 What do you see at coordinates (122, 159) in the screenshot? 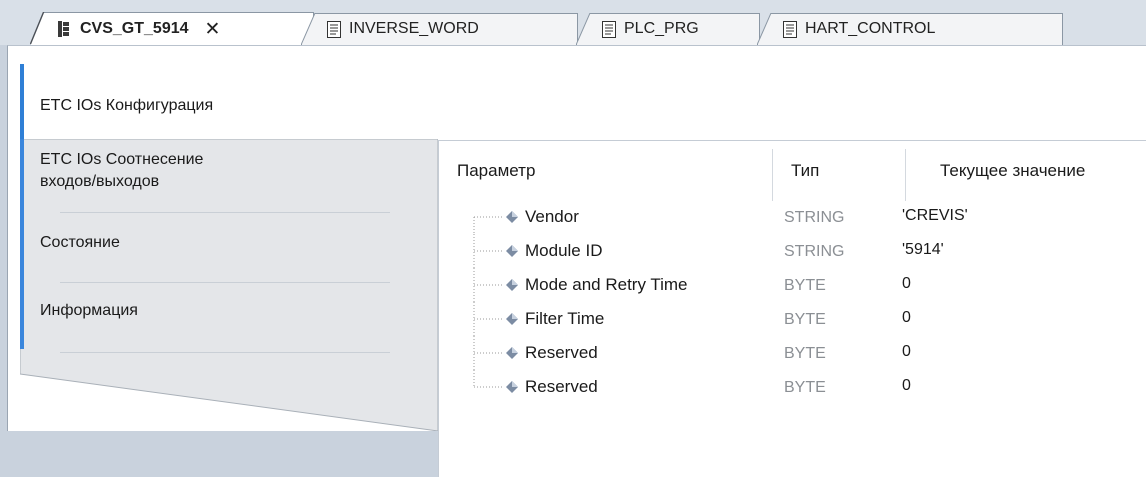
I see `sidebar-item-label: ETC IOs Соотнесение` at bounding box center [122, 159].